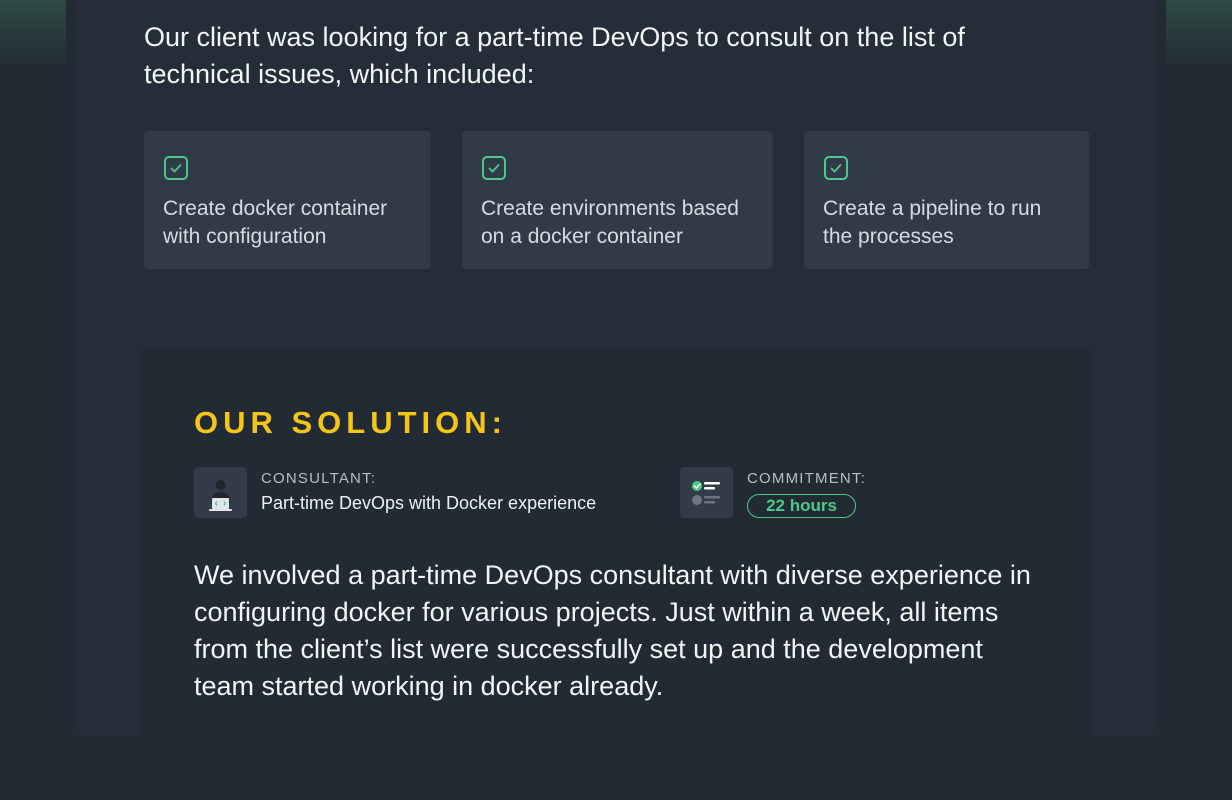 The height and width of the screenshot is (800, 1232). What do you see at coordinates (220, 492) in the screenshot?
I see `consultant-avatar-icon` at bounding box center [220, 492].